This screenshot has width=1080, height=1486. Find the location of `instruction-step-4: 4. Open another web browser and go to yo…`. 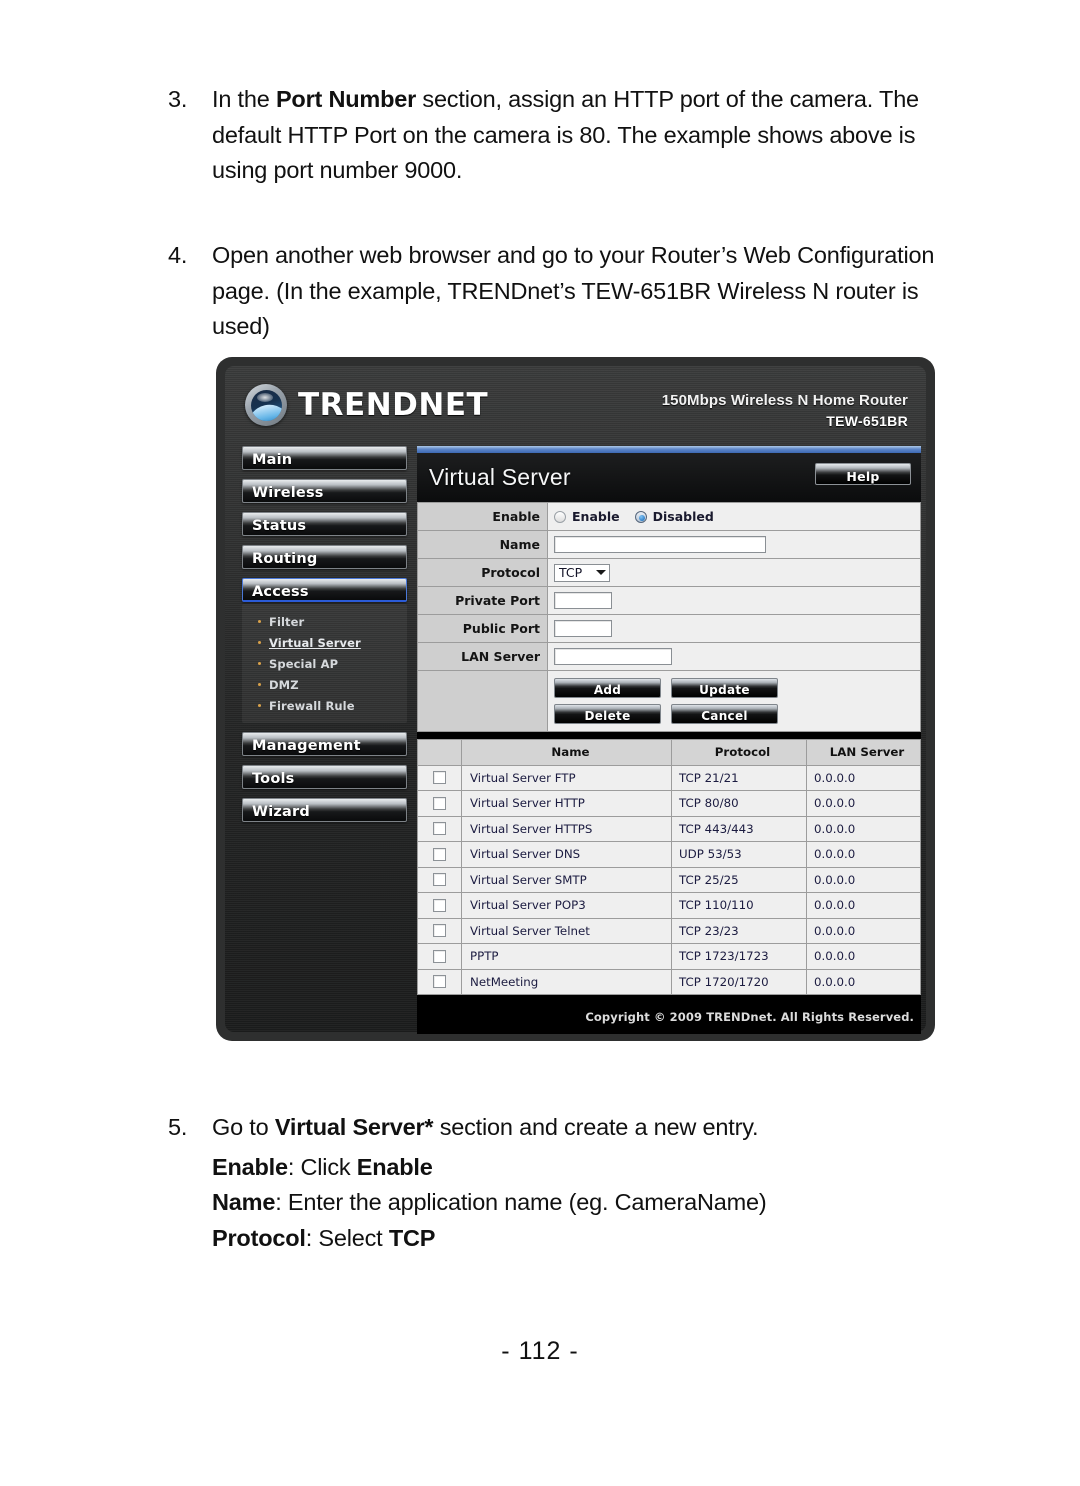

instruction-step-4: 4. Open another web browser and go to yo… is located at coordinates (568, 291).